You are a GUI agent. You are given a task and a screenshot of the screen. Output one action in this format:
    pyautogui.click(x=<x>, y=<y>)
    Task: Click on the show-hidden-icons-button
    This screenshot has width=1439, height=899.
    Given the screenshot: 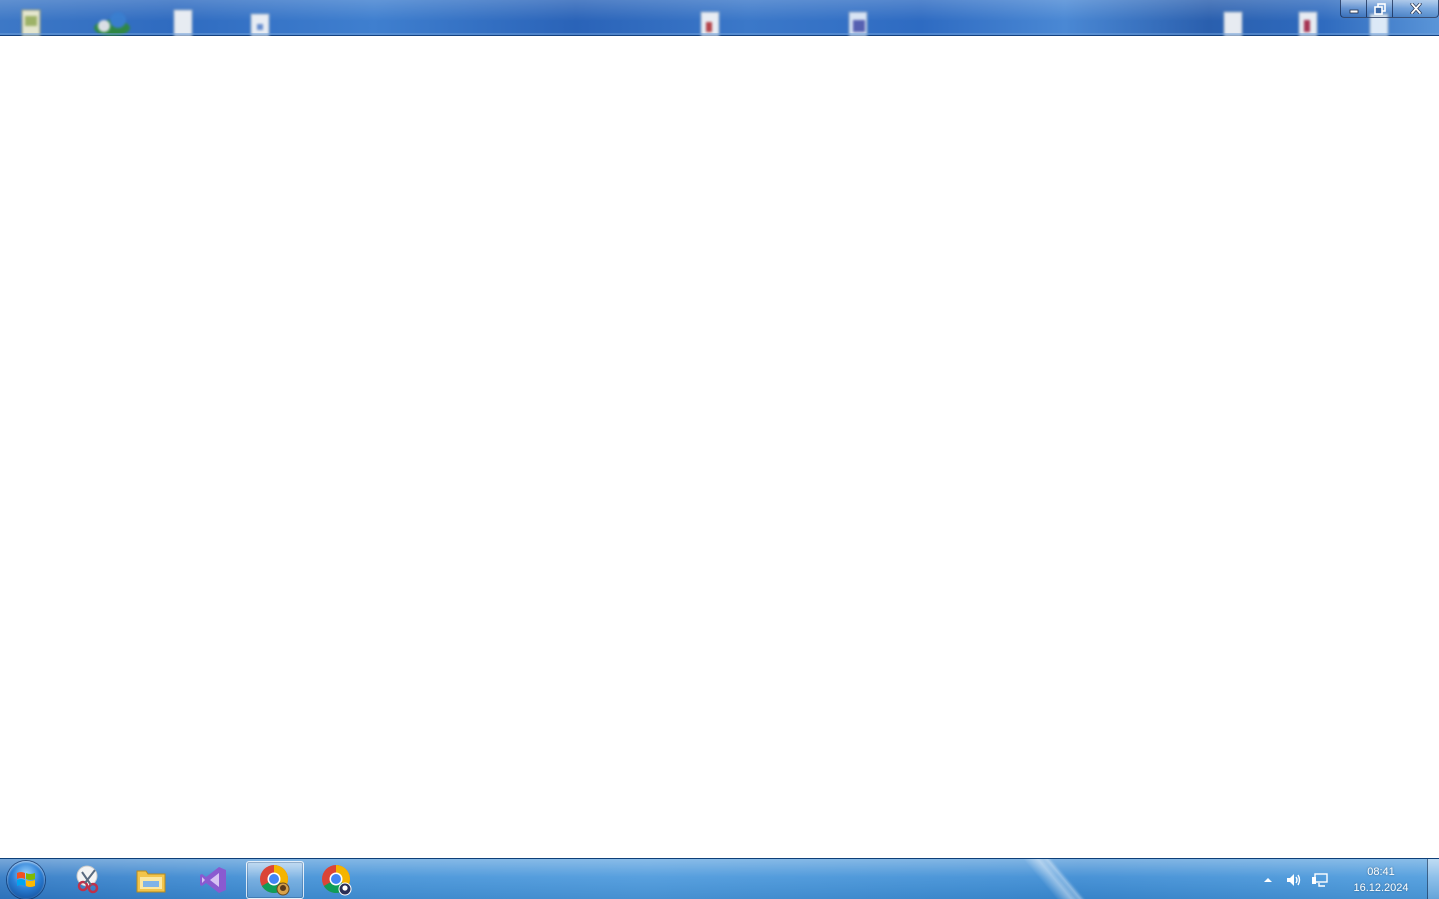 What is the action you would take?
    pyautogui.click(x=1268, y=880)
    